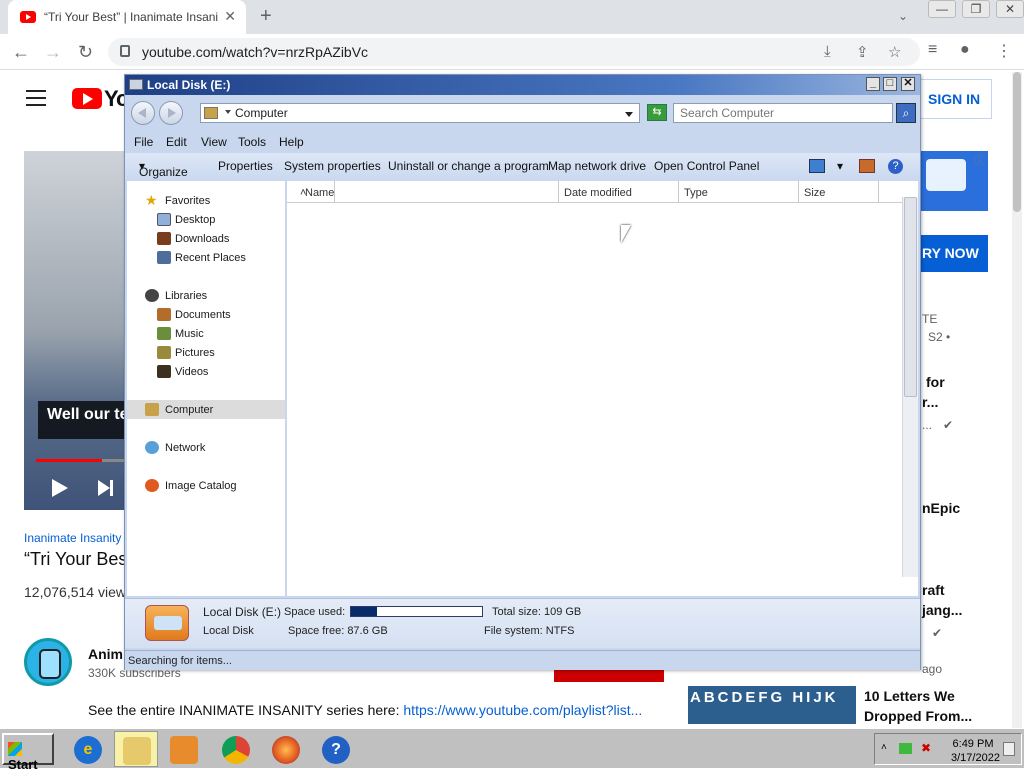 The image size is (1024, 772). What do you see at coordinates (136, 749) in the screenshot?
I see `explorer-taskbar-button` at bounding box center [136, 749].